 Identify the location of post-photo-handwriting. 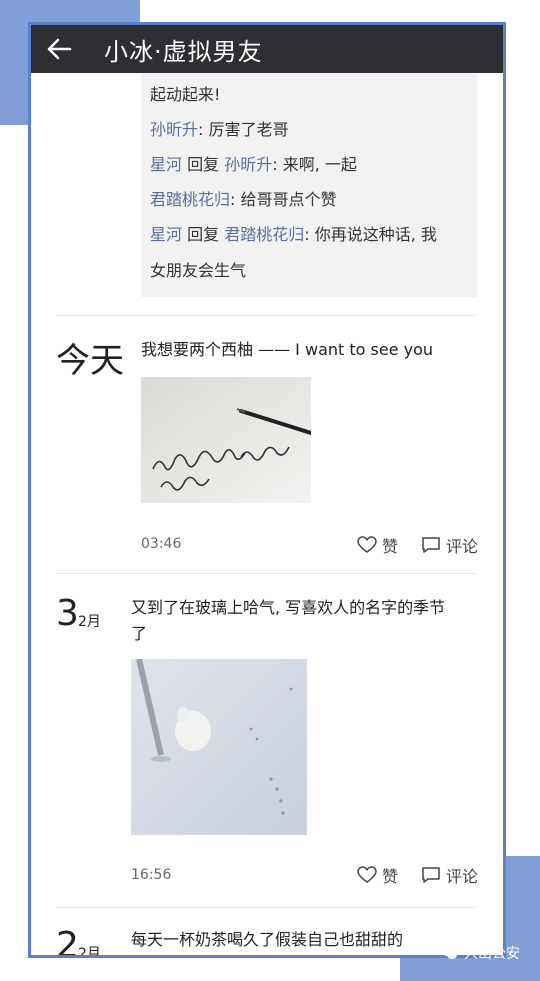
(226, 440).